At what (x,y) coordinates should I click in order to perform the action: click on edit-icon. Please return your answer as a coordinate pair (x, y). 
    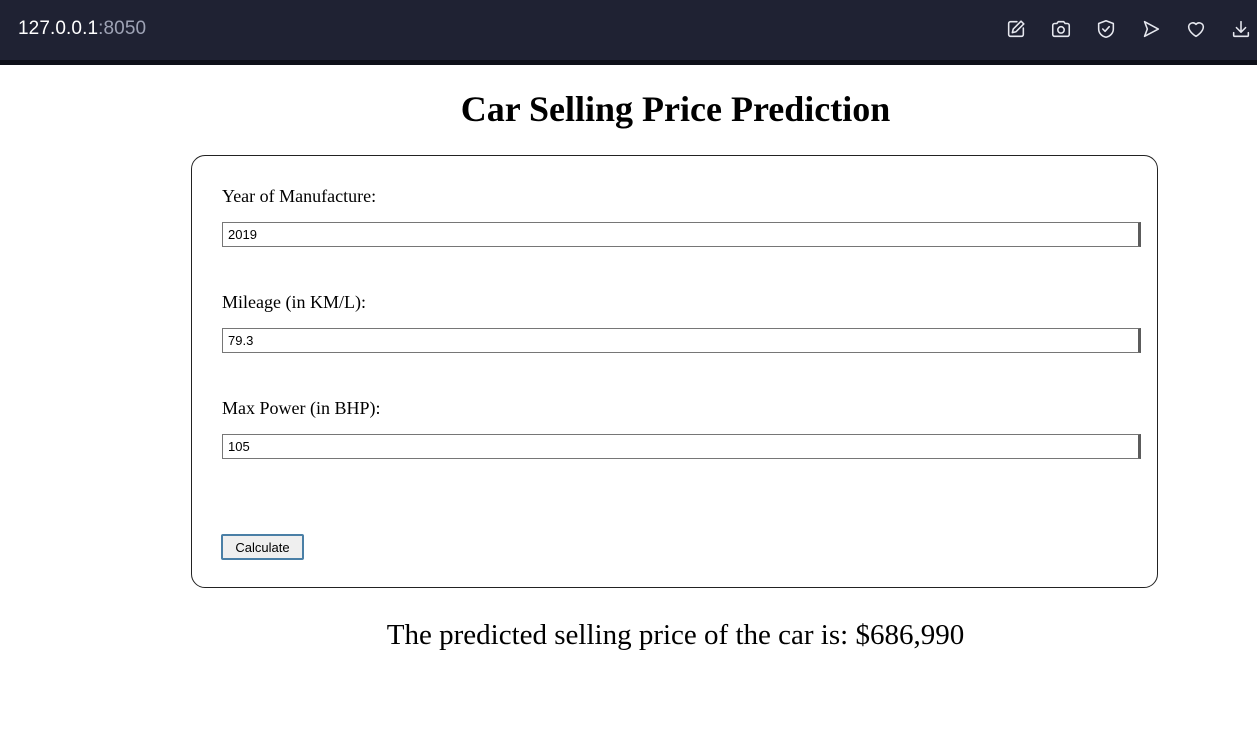
    Looking at the image, I should click on (1016, 29).